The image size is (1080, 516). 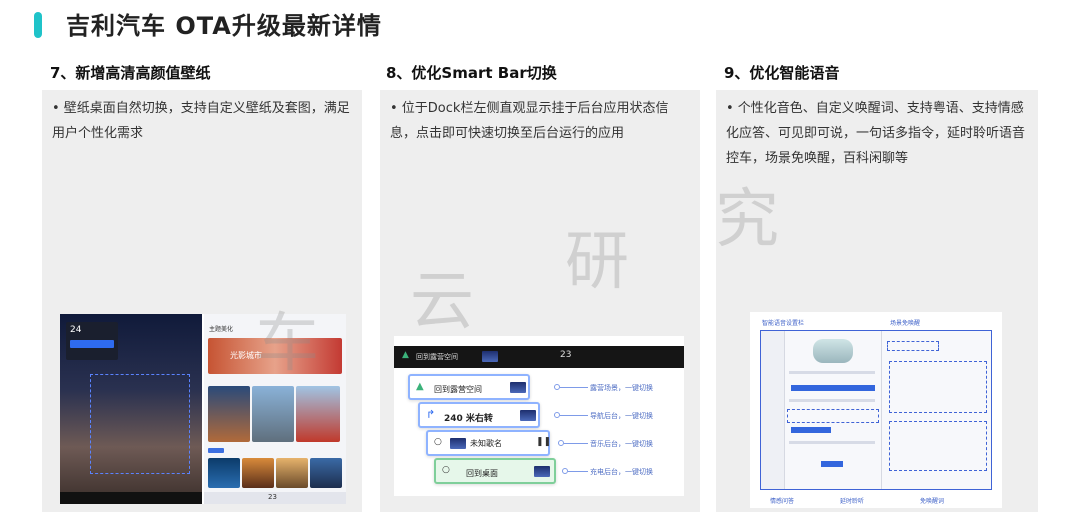 I want to click on title-accent-bar, so click(x=38, y=25).